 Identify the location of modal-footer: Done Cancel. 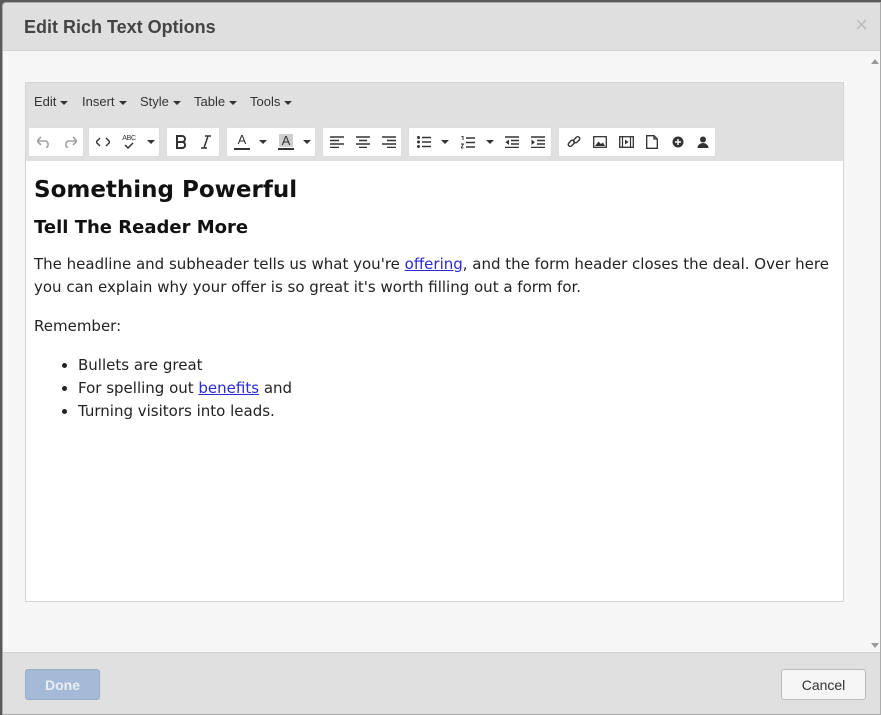
(441, 683).